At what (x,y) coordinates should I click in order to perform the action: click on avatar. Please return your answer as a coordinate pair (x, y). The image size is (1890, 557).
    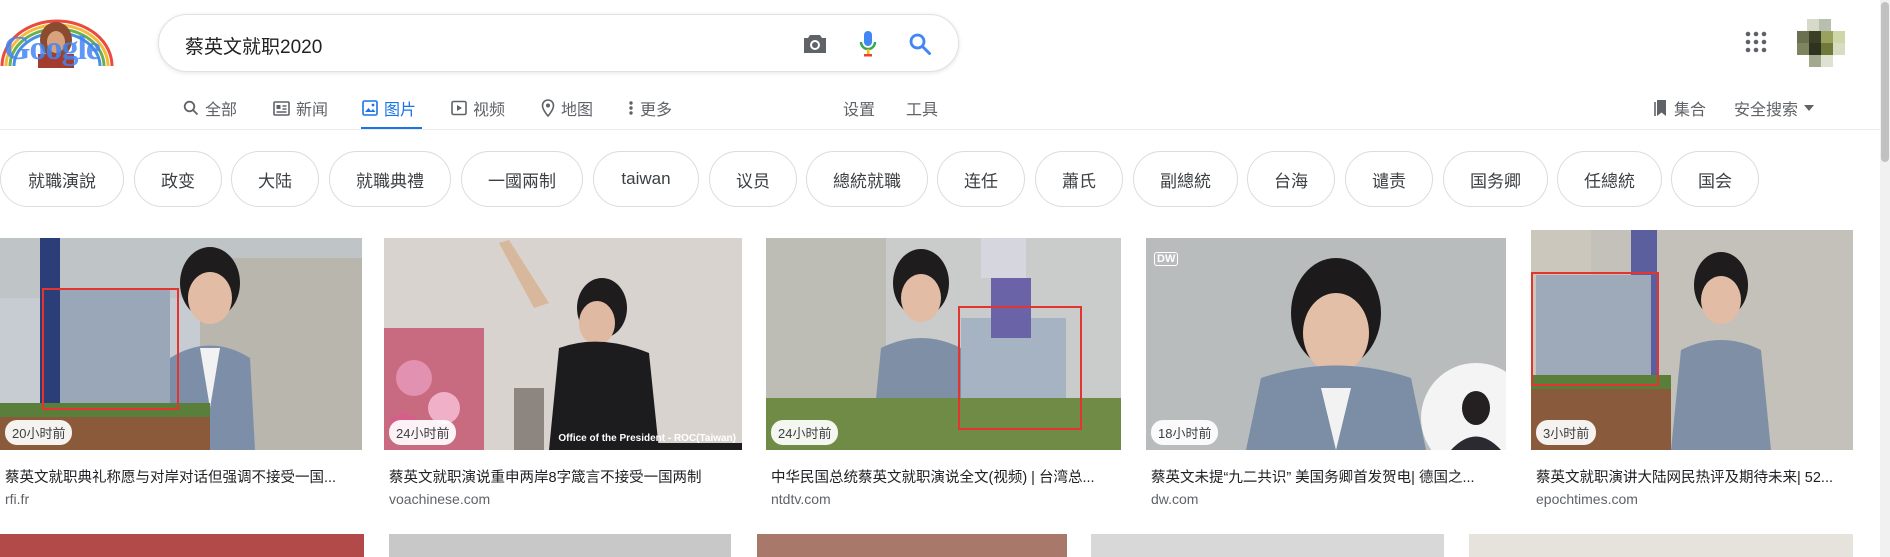
    Looking at the image, I should click on (1823, 43).